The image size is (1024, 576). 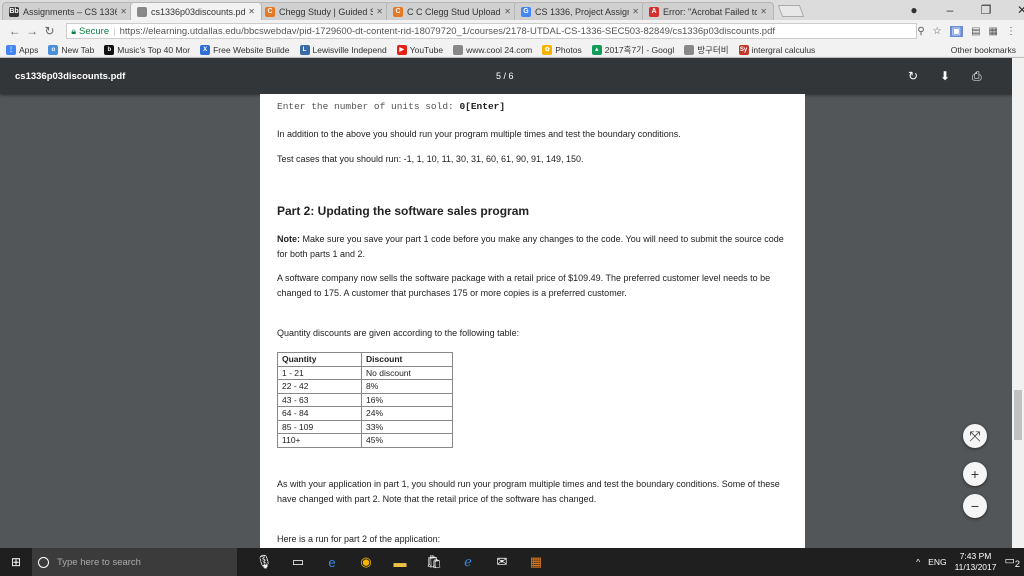 What do you see at coordinates (147, 49) in the screenshot?
I see `bookmark-item: b Music's Top 40 Mor` at bounding box center [147, 49].